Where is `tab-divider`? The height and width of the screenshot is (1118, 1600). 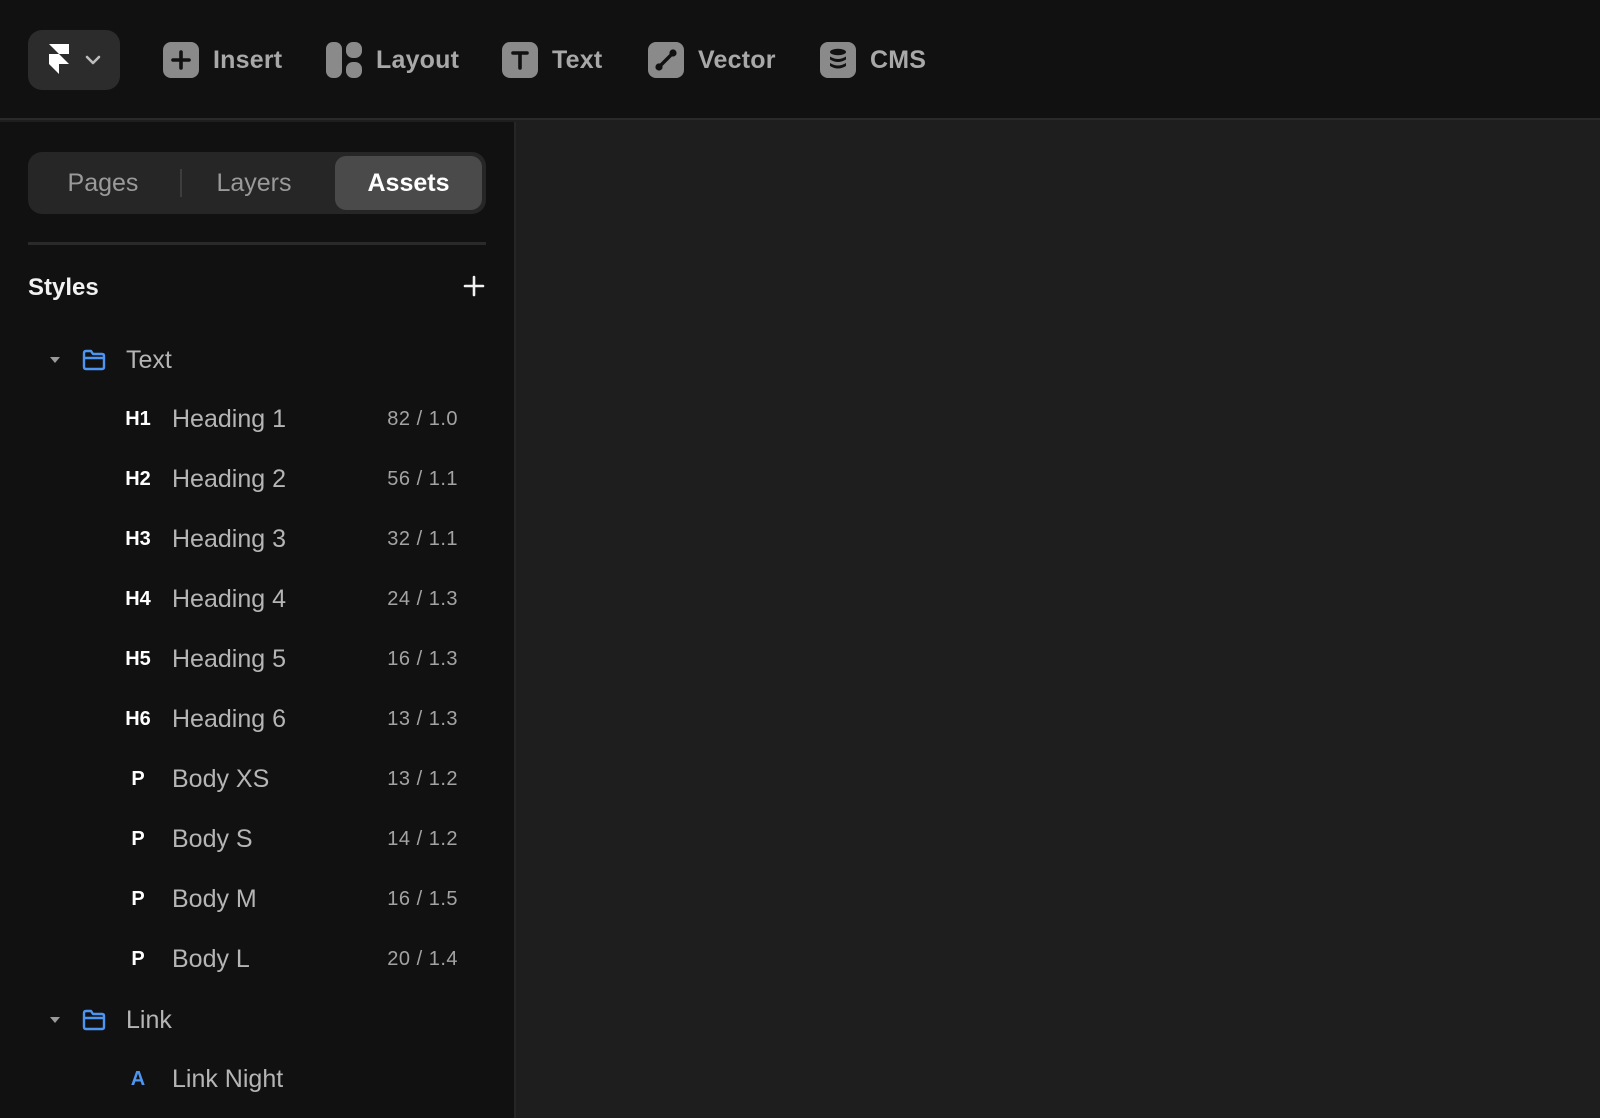
tab-divider is located at coordinates (181, 183).